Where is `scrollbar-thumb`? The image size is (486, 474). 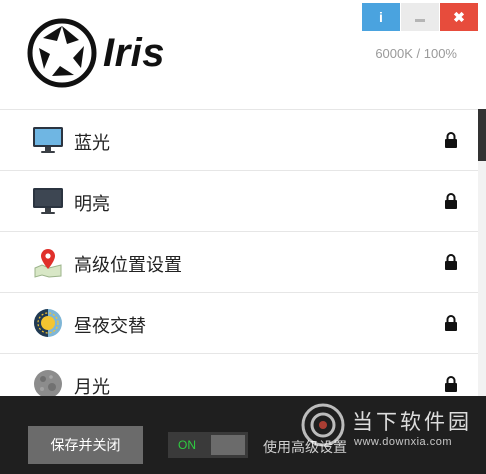
scrollbar-thumb is located at coordinates (482, 135).